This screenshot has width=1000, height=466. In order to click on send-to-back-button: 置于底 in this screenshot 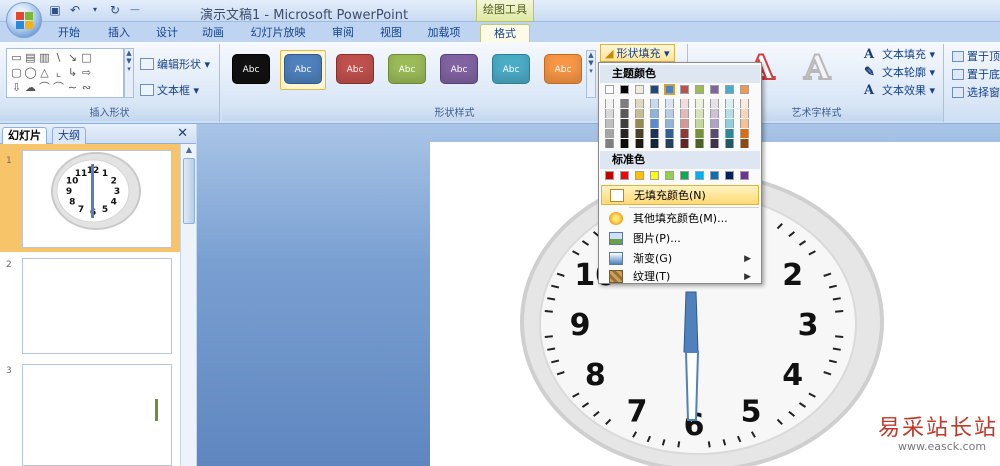, I will do `click(976, 74)`.